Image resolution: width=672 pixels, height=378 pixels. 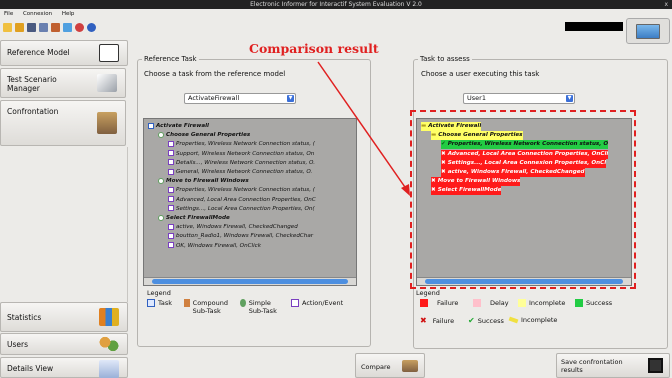 I want to click on save-icon, so click(x=655, y=365).